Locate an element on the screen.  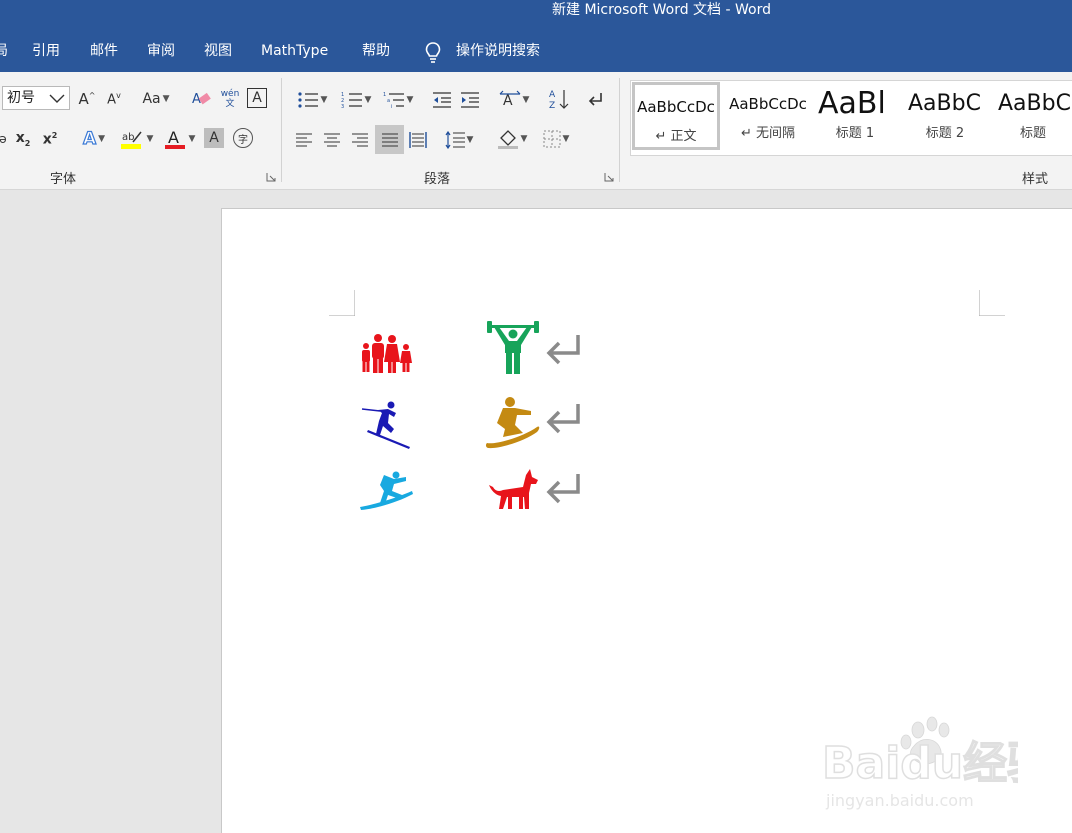
style-heading-2: AaBbC 标题 2 is located at coordinates (945, 116).